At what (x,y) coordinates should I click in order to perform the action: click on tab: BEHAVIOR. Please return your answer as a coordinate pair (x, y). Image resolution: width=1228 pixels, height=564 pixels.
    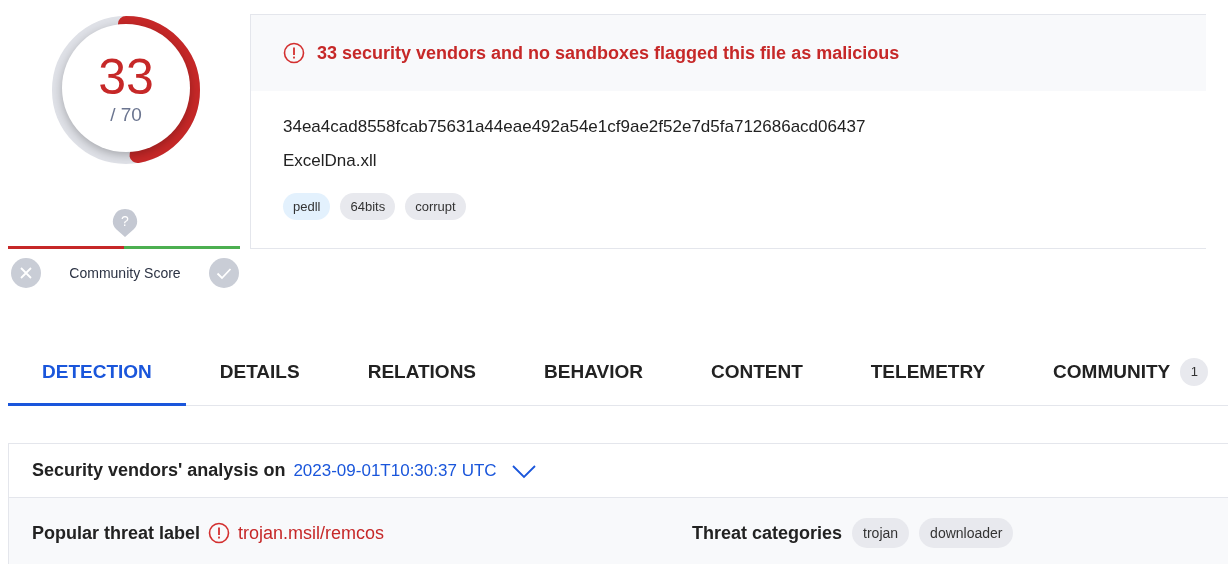
    Looking at the image, I should click on (593, 373).